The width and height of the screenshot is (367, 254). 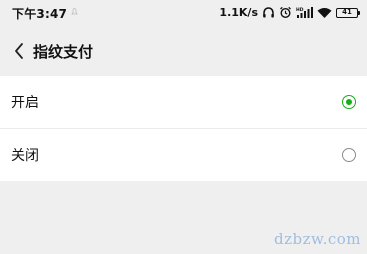 I want to click on battery-icon: 41, so click(x=348, y=12).